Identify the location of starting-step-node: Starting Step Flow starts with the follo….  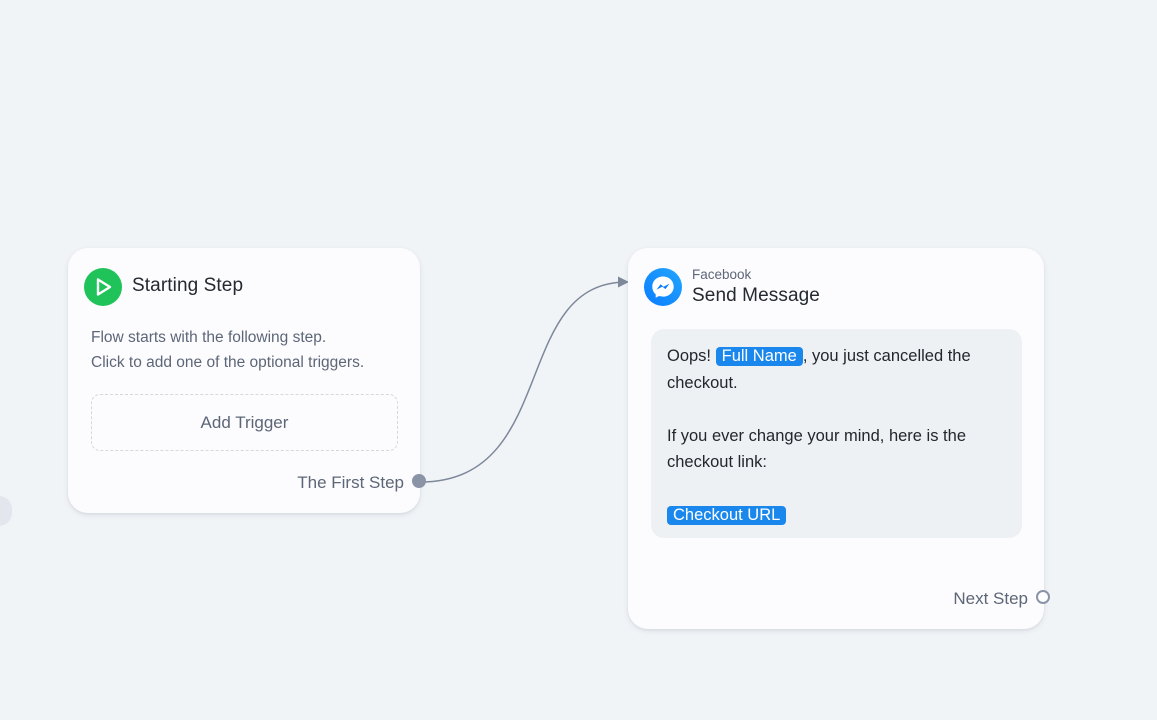
(247, 380).